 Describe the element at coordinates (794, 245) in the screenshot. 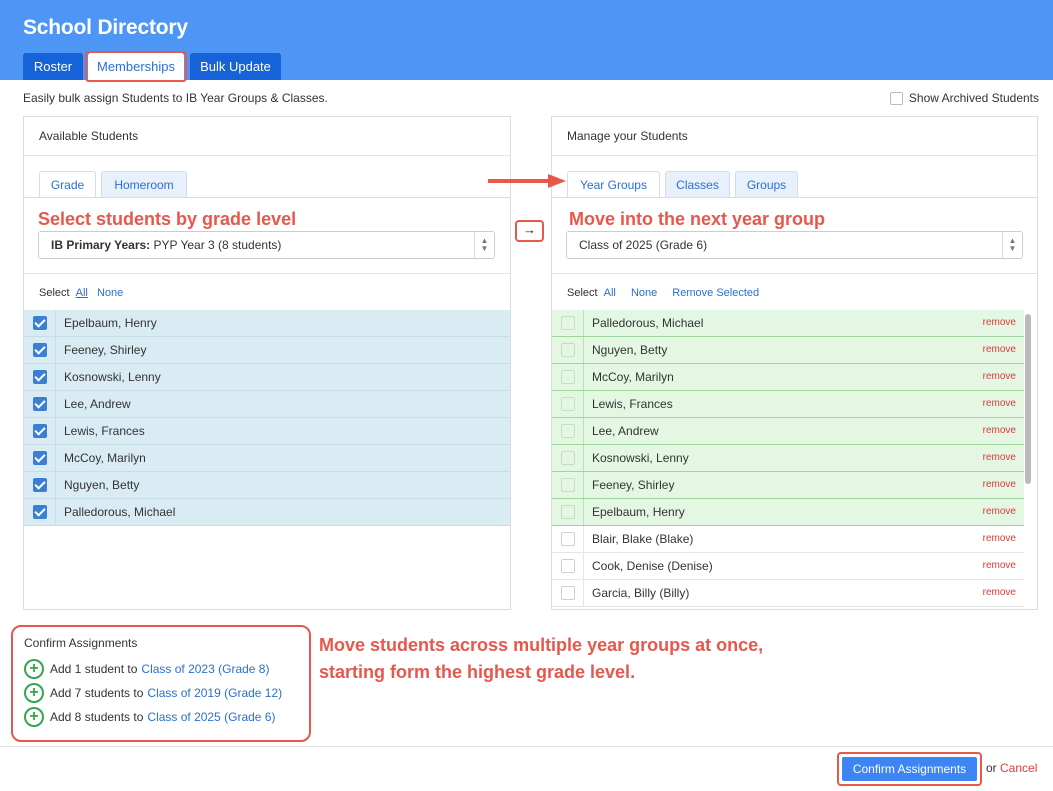

I see `year-group-select: Class of 2025 (Grade 6) ▲ ▼` at that location.